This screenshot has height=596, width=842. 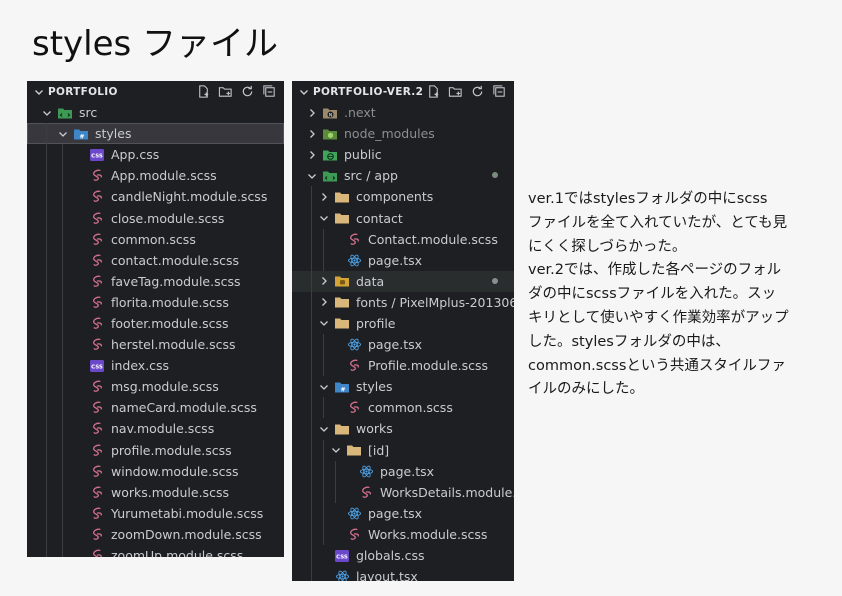 I want to click on file-row: profile.module.scss, so click(x=155, y=450).